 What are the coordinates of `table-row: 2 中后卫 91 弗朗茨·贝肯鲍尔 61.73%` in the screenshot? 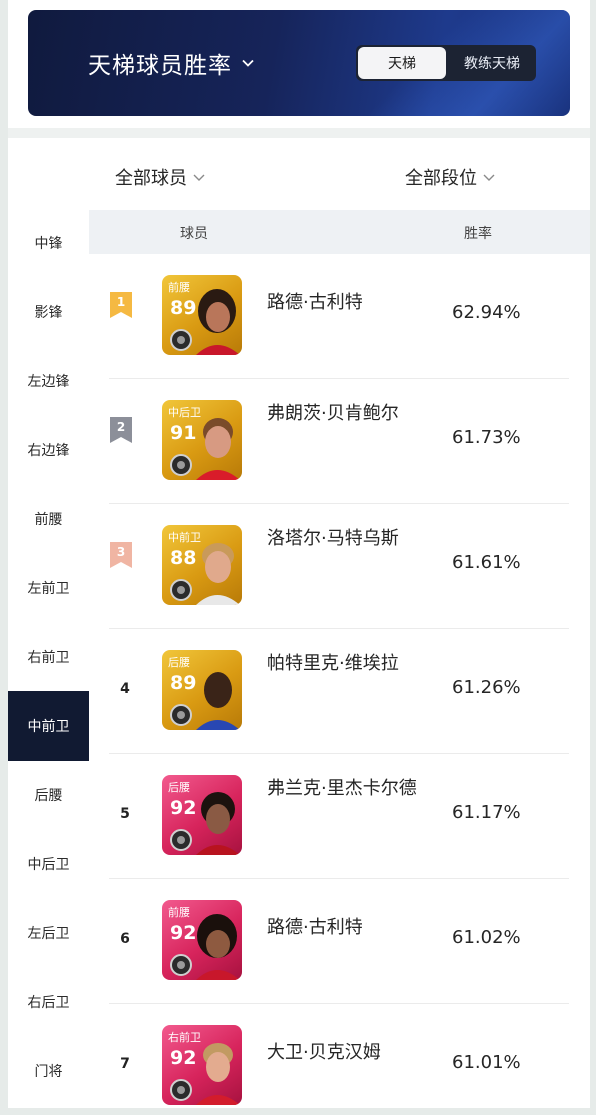 It's located at (339, 441).